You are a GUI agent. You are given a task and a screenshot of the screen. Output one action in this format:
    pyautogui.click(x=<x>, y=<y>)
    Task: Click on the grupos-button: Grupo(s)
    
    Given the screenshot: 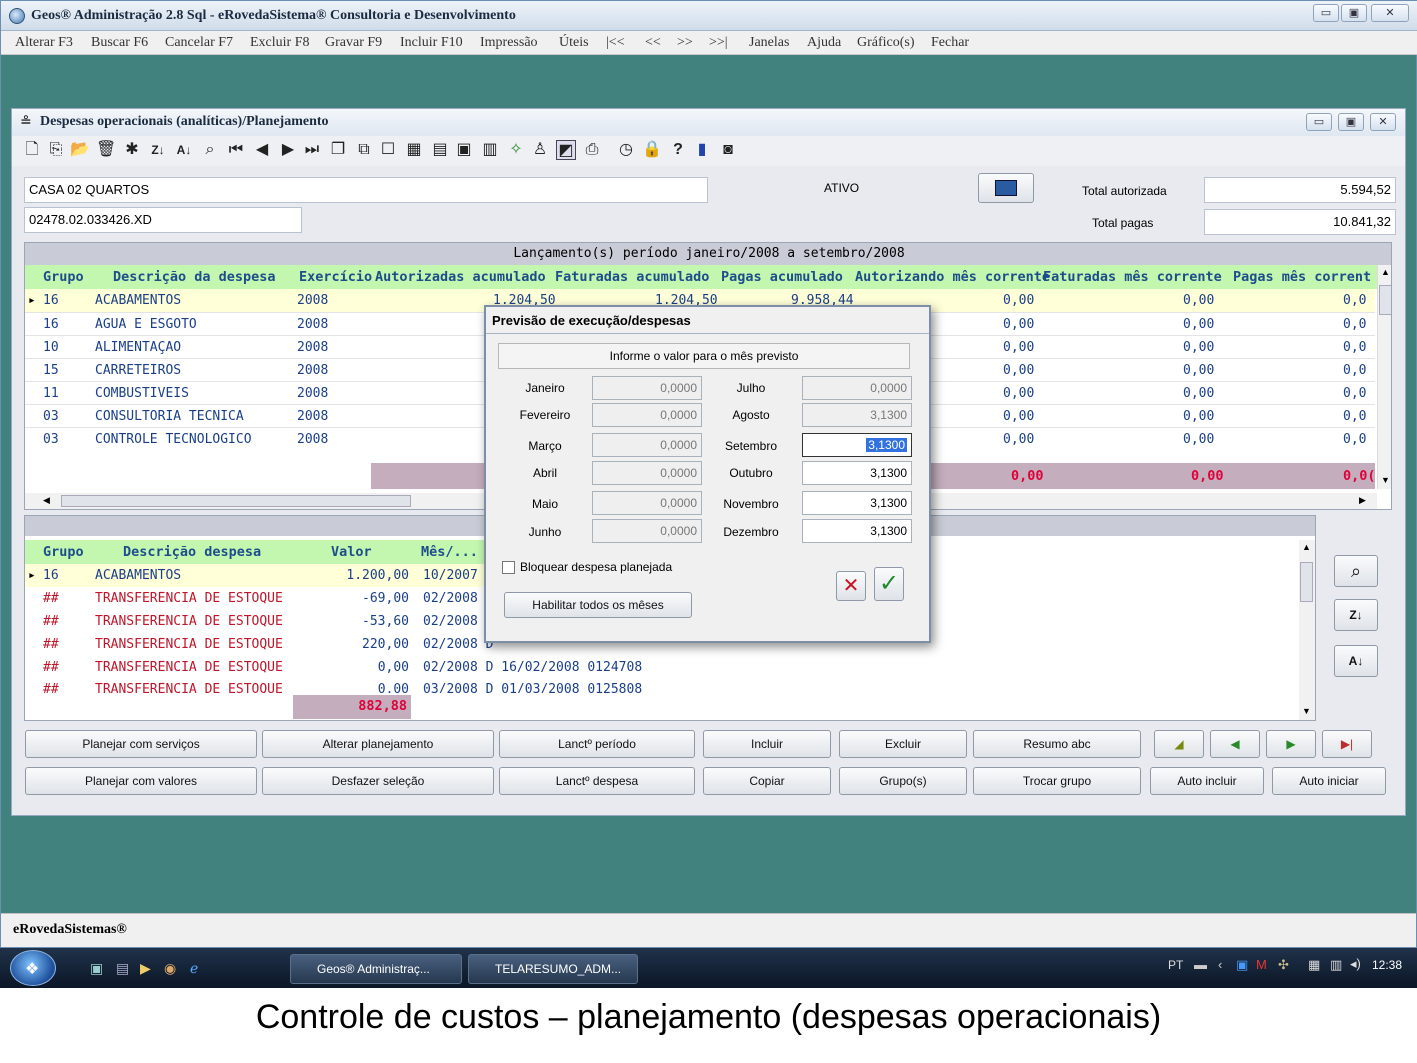 What is the action you would take?
    pyautogui.click(x=903, y=781)
    